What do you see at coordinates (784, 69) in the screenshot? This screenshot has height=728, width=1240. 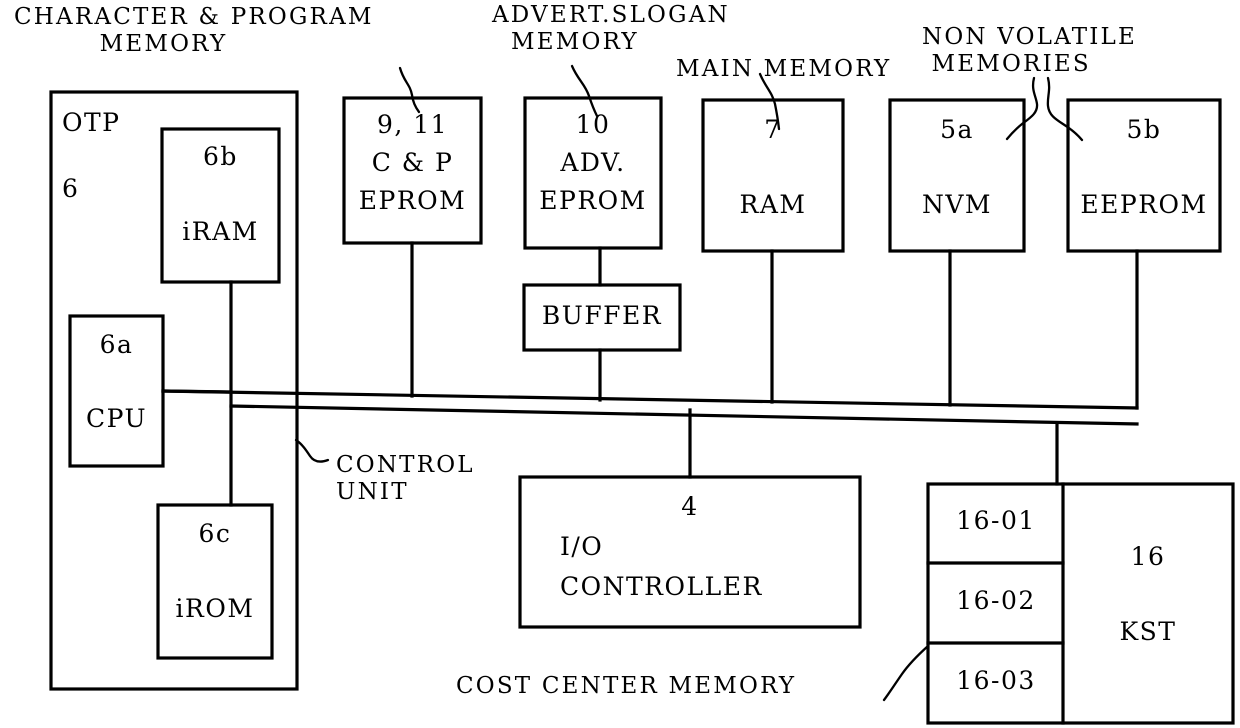 I see `annotation-main-memory: MAIN MEMORY` at bounding box center [784, 69].